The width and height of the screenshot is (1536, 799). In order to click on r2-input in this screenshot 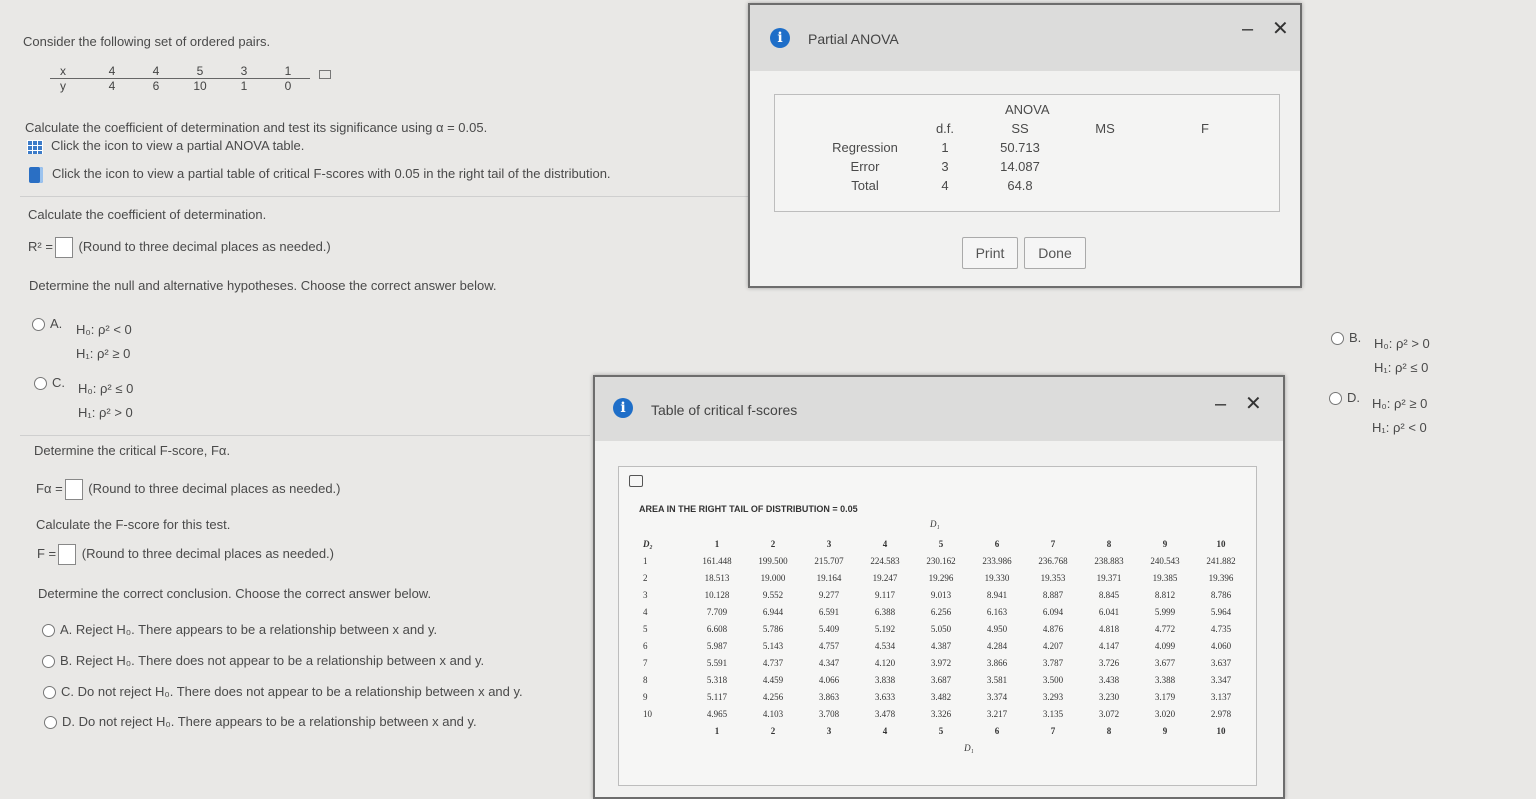, I will do `click(63, 248)`.